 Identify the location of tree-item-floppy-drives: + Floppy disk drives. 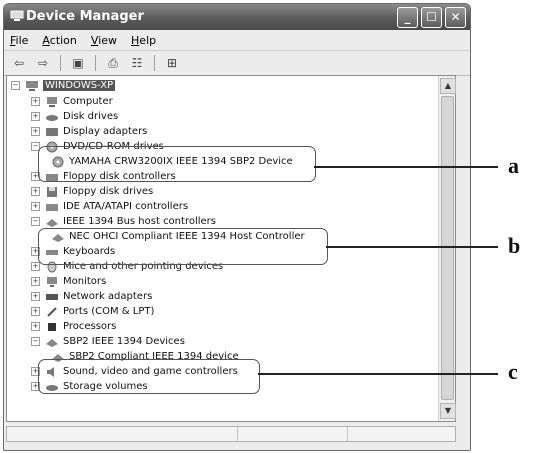
(92, 191).